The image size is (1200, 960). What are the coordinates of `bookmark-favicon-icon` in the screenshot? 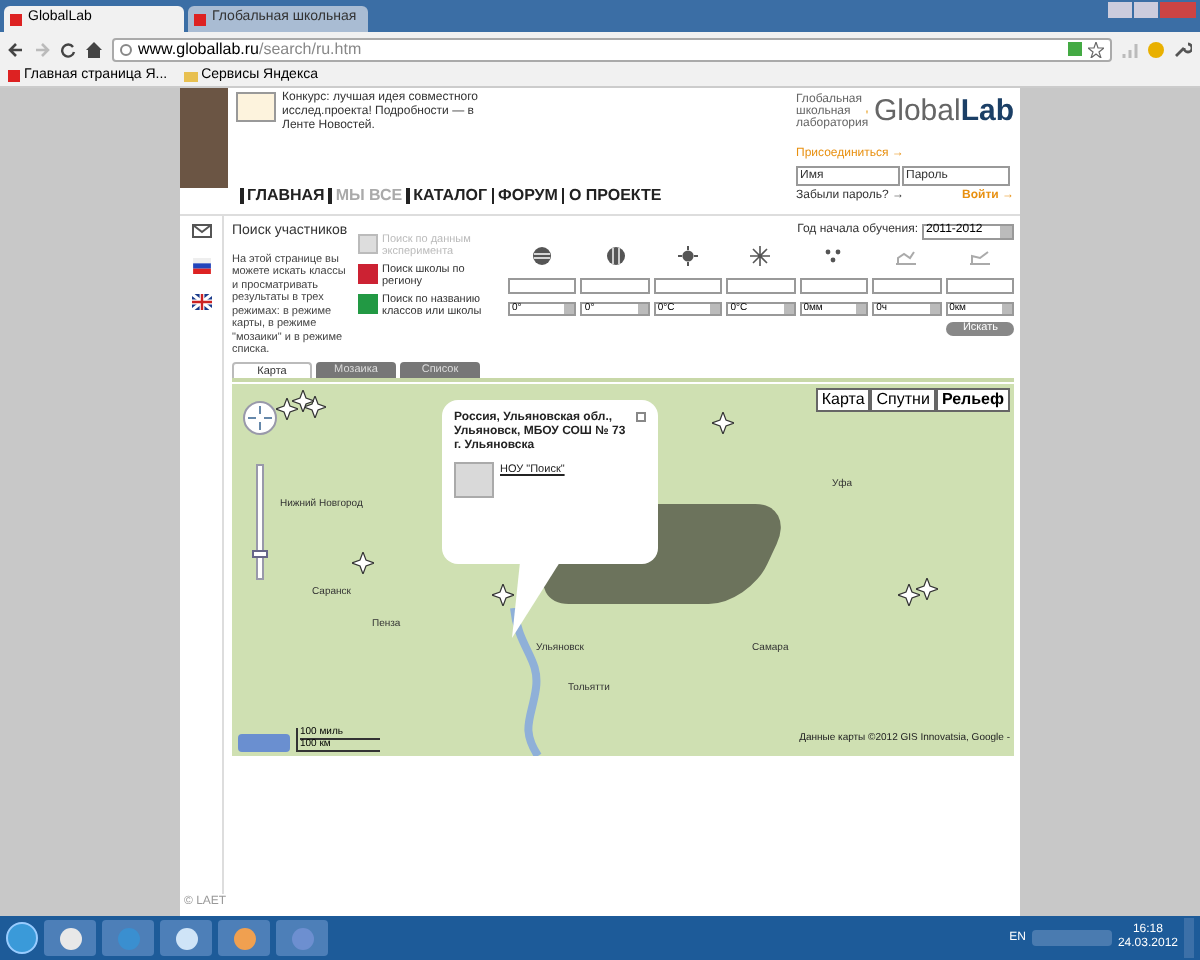 It's located at (14, 76).